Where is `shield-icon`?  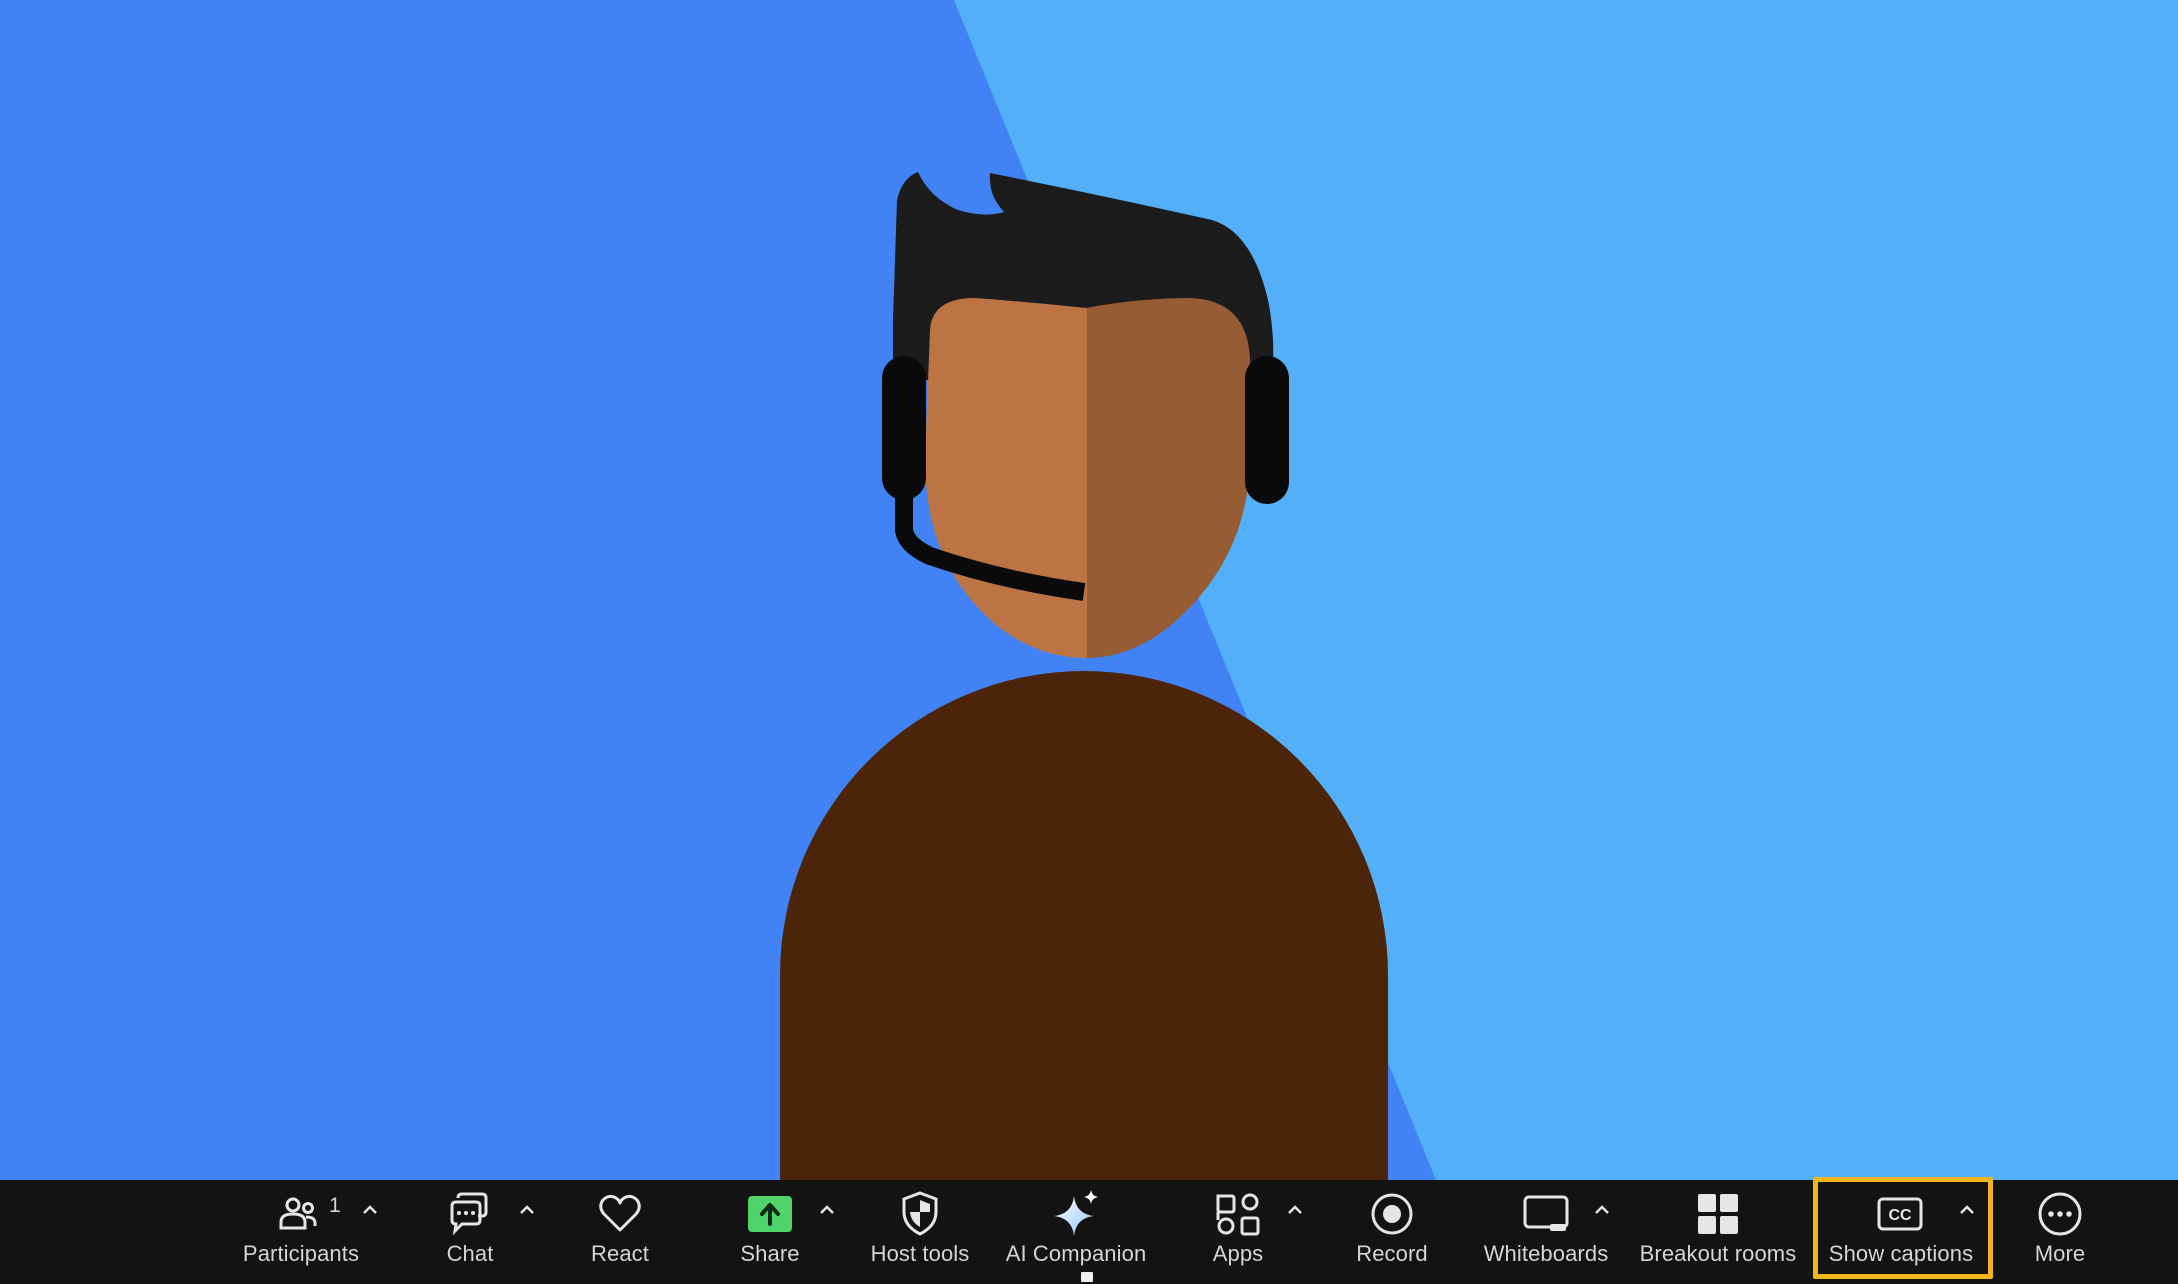 shield-icon is located at coordinates (920, 1214).